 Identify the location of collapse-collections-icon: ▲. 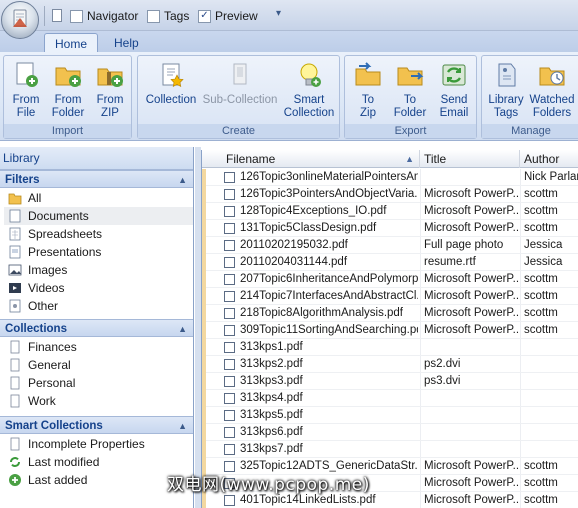
(182, 329).